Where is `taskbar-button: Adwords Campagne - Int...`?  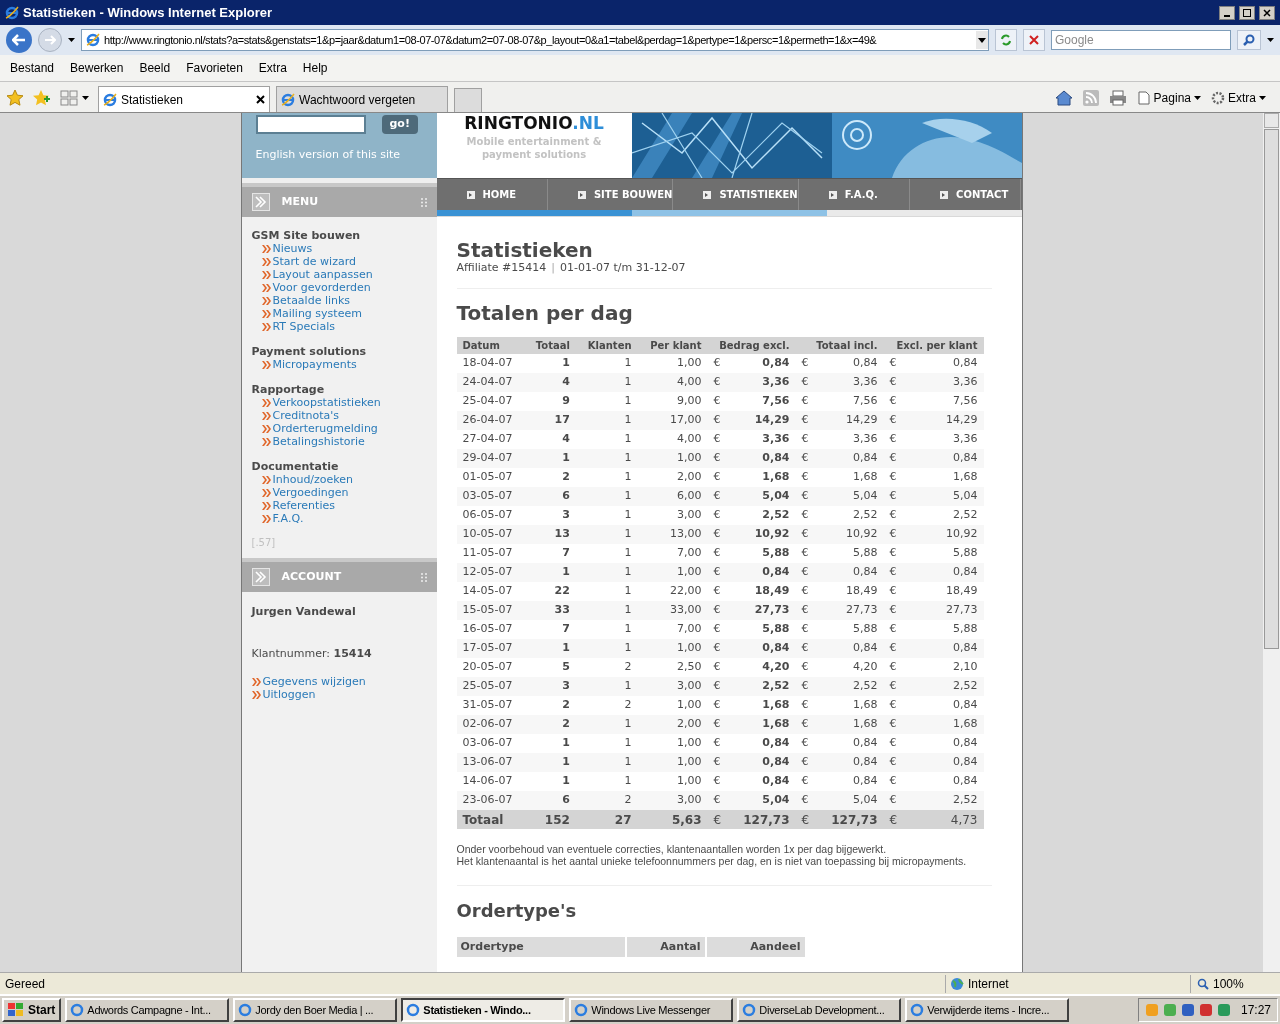 taskbar-button: Adwords Campagne - Int... is located at coordinates (147, 1010).